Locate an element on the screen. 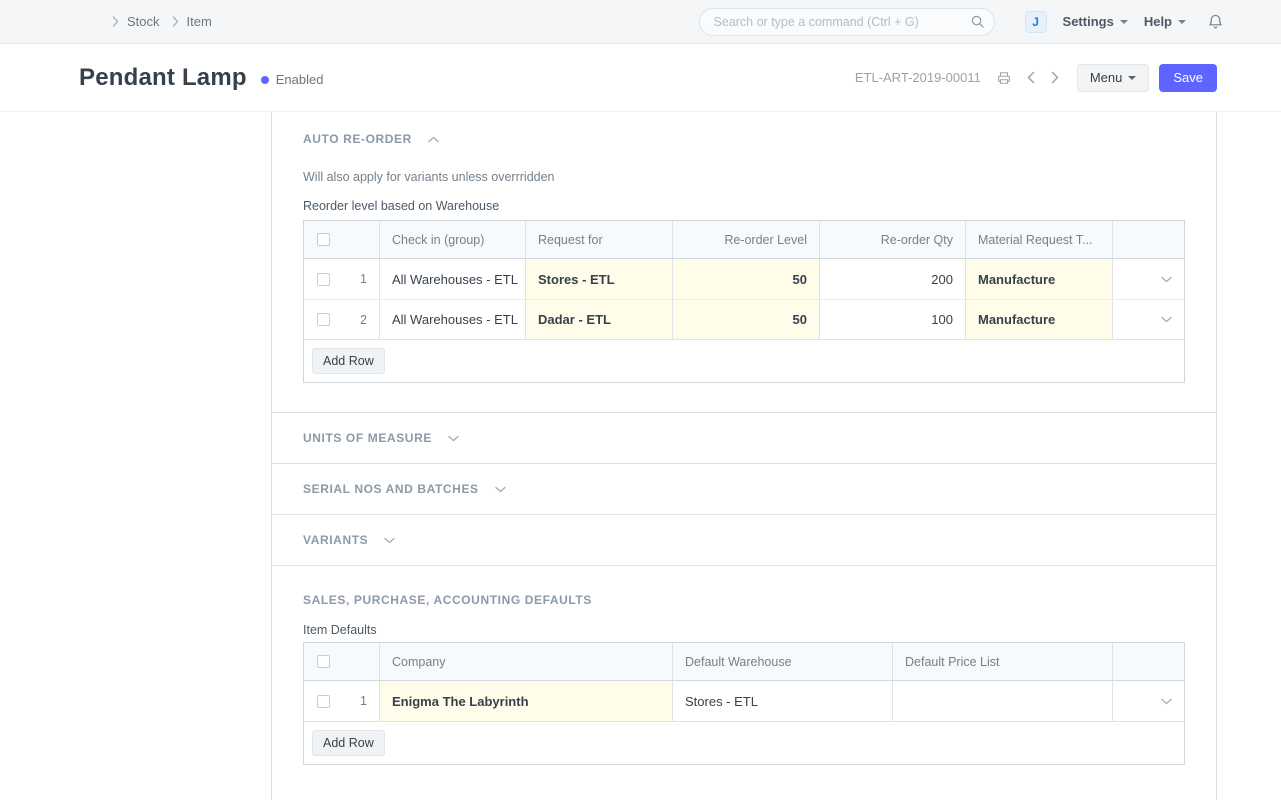 This screenshot has width=1281, height=800. section-title: VARIANTS is located at coordinates (336, 540).